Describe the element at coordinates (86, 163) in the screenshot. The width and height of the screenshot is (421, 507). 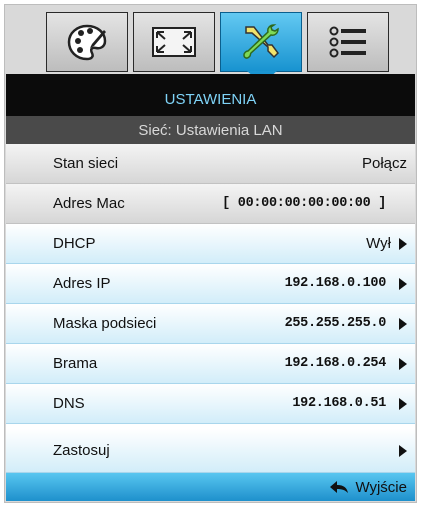
I see `row-label: Stan sieci` at that location.